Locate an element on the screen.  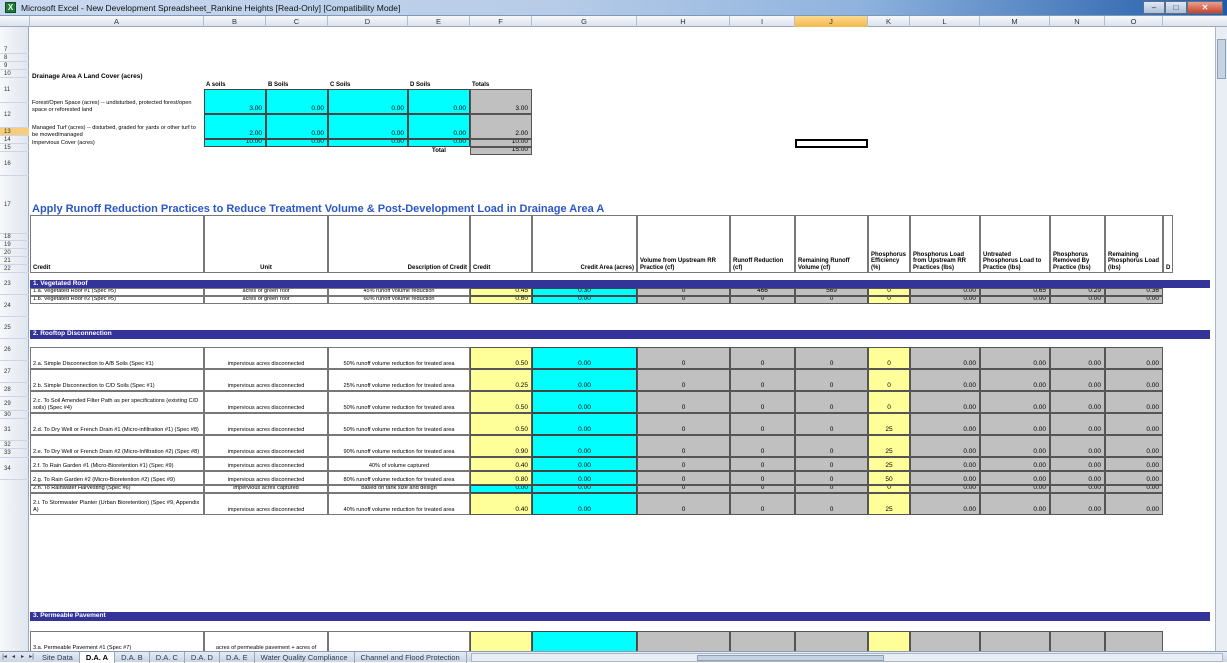
excel-app-icon: X is located at coordinates (10, 7).